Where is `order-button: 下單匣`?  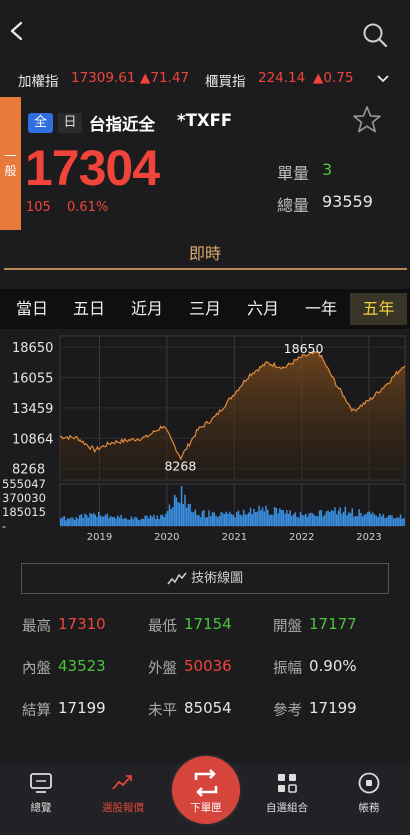
order-button: 下單匣 is located at coordinates (206, 790).